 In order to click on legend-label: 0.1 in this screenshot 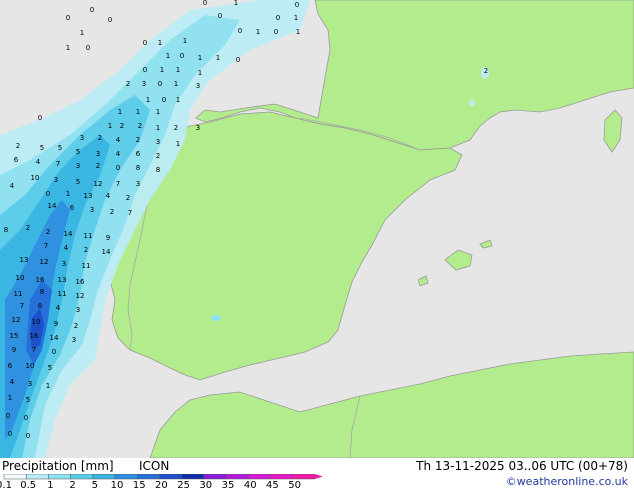, I will do `click(6, 485)`.